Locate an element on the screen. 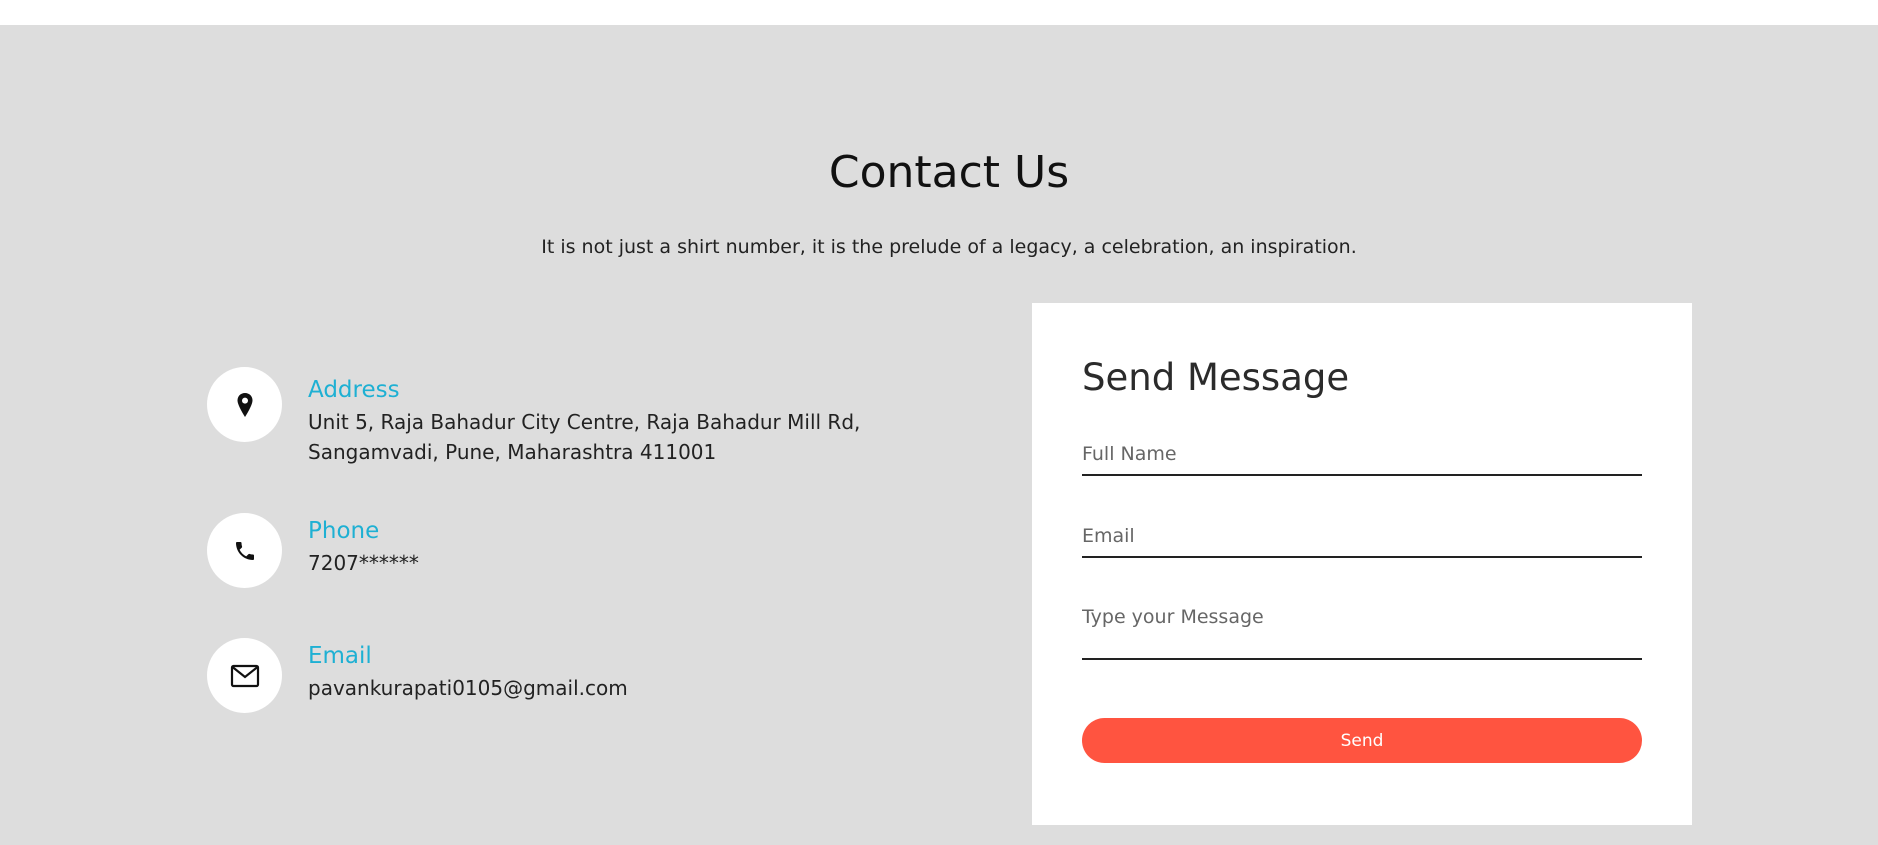 The image size is (1878, 845). address-icon-circle is located at coordinates (244, 404).